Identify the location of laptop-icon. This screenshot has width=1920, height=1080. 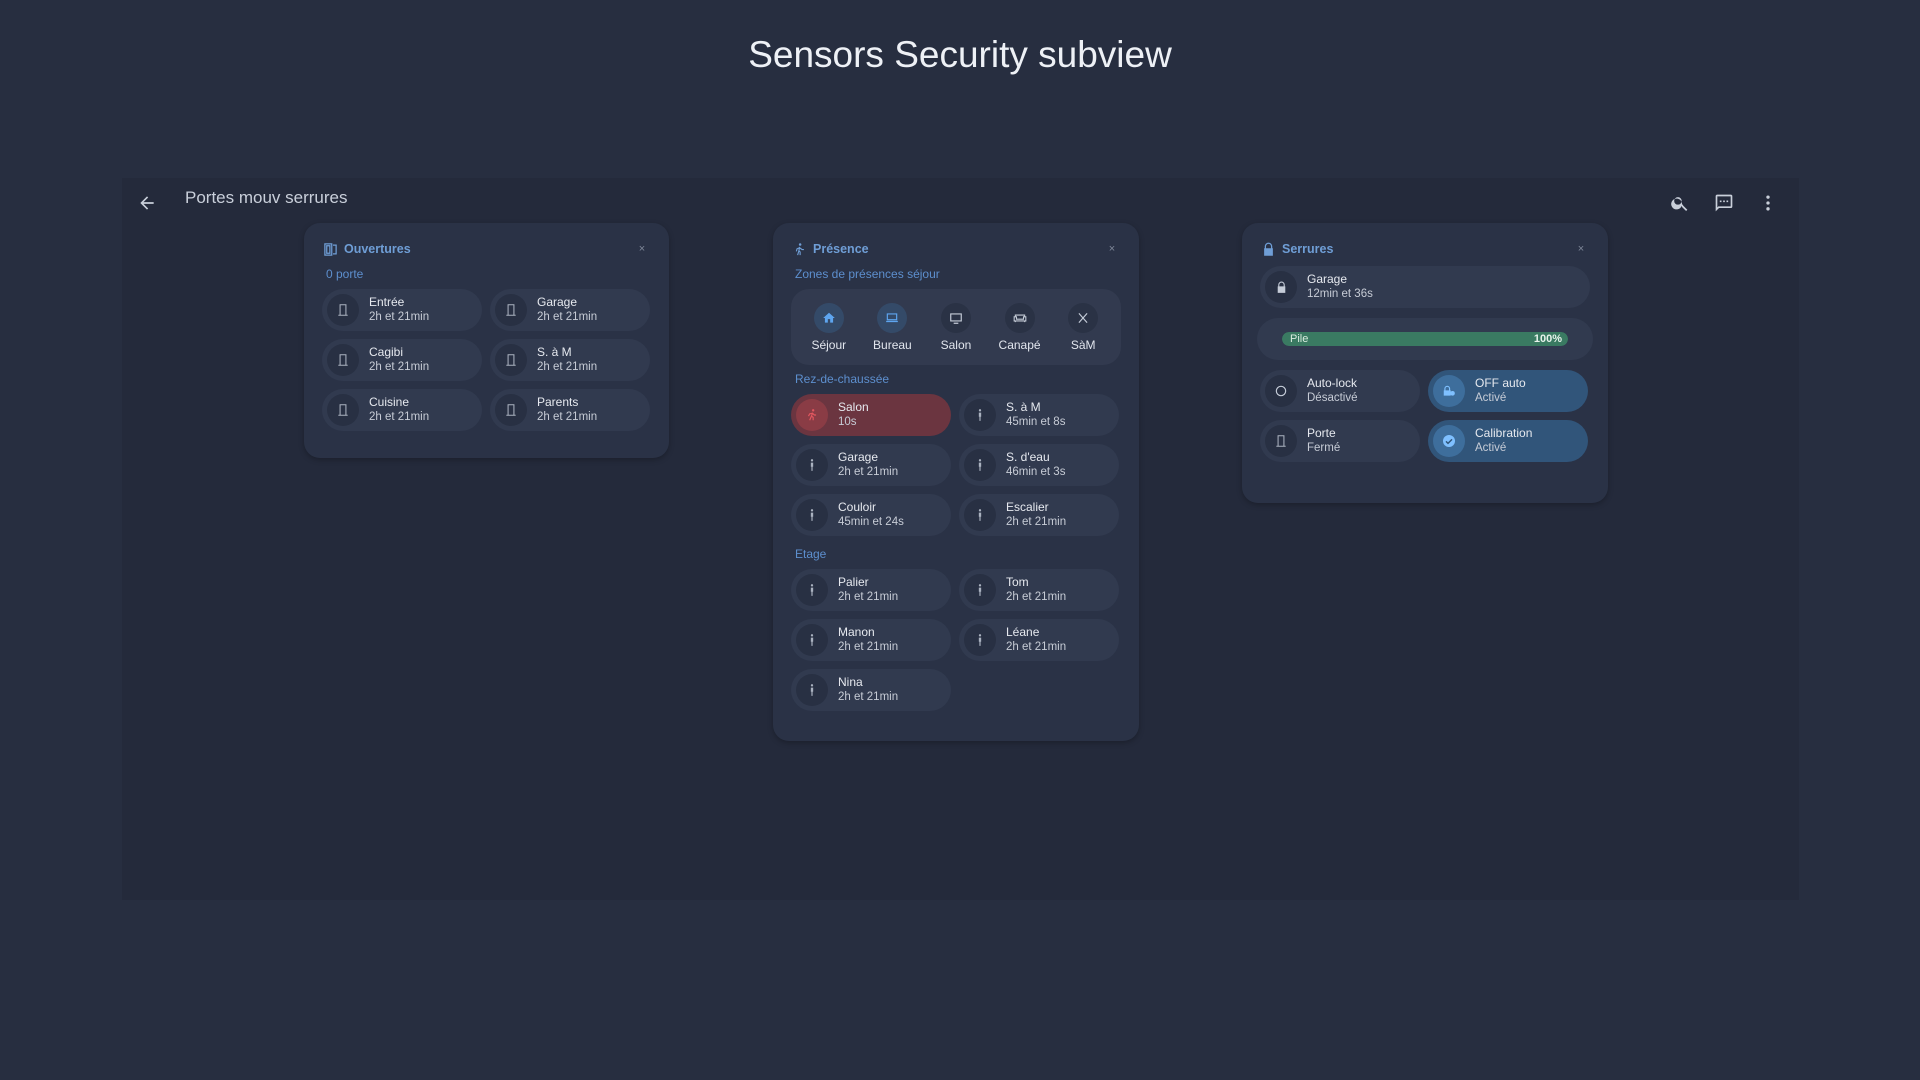
(892, 317).